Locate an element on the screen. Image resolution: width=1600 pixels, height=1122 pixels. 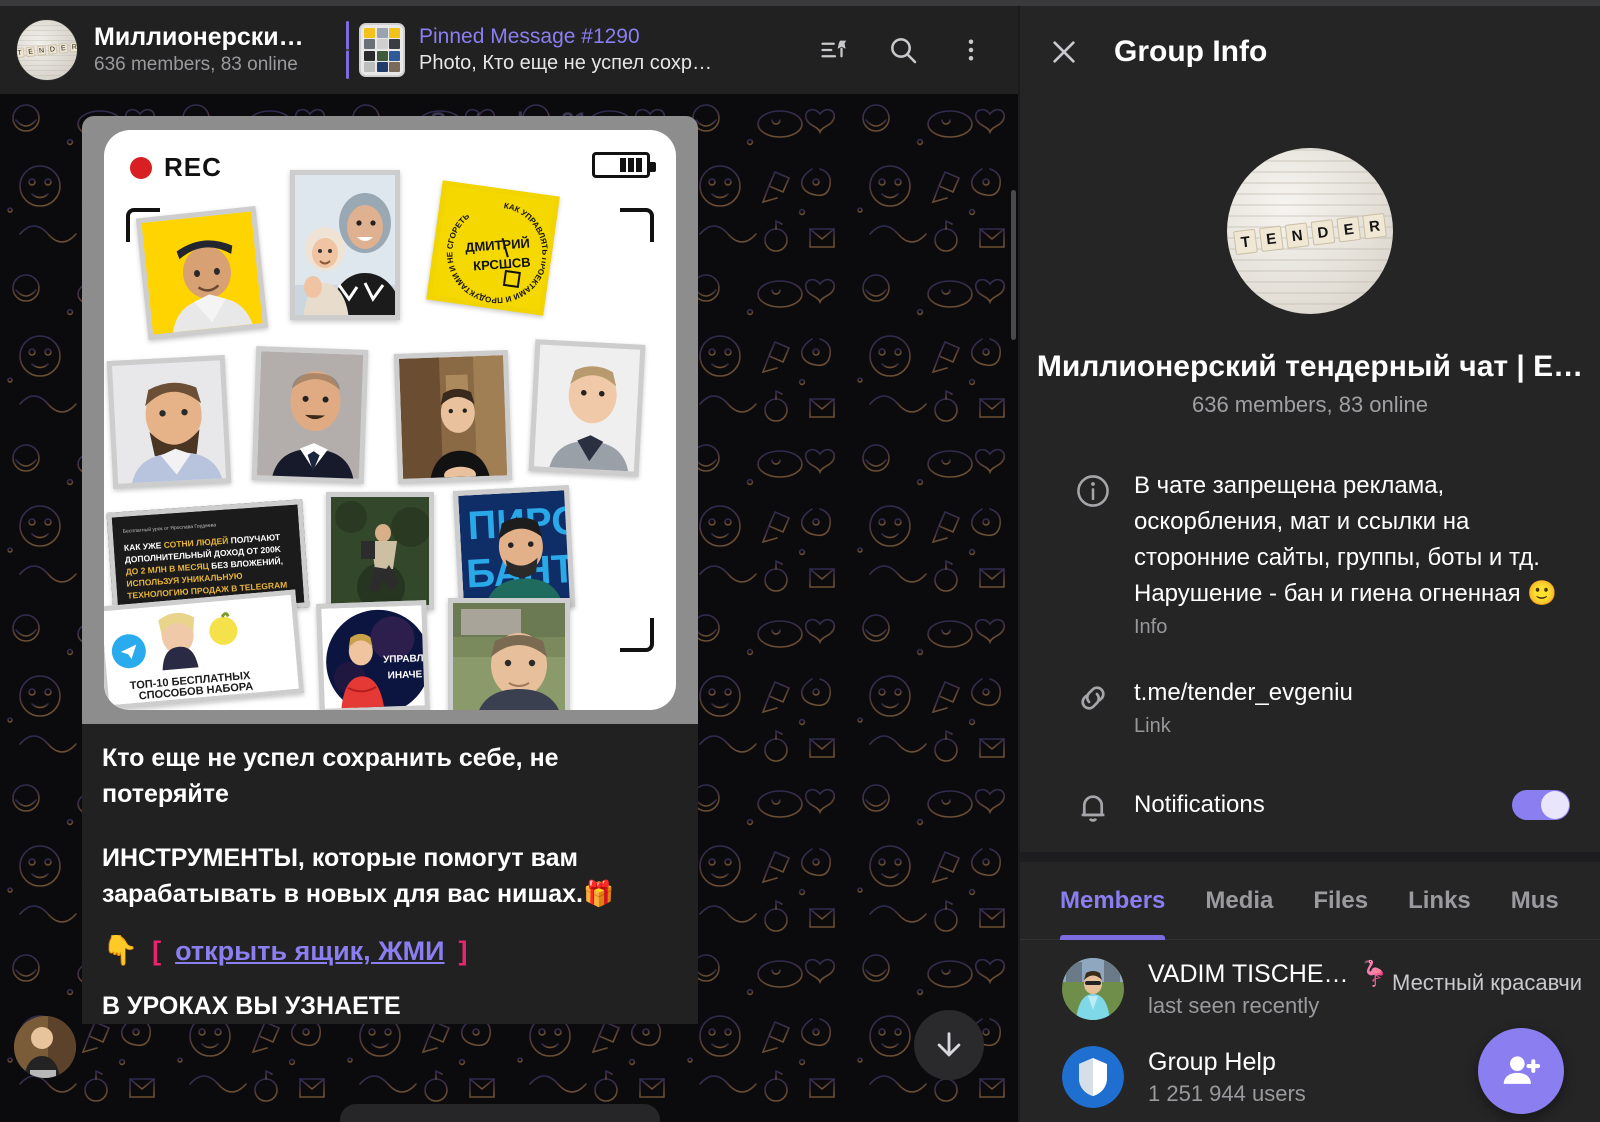
tab-files: Files is located at coordinates (1340, 901).